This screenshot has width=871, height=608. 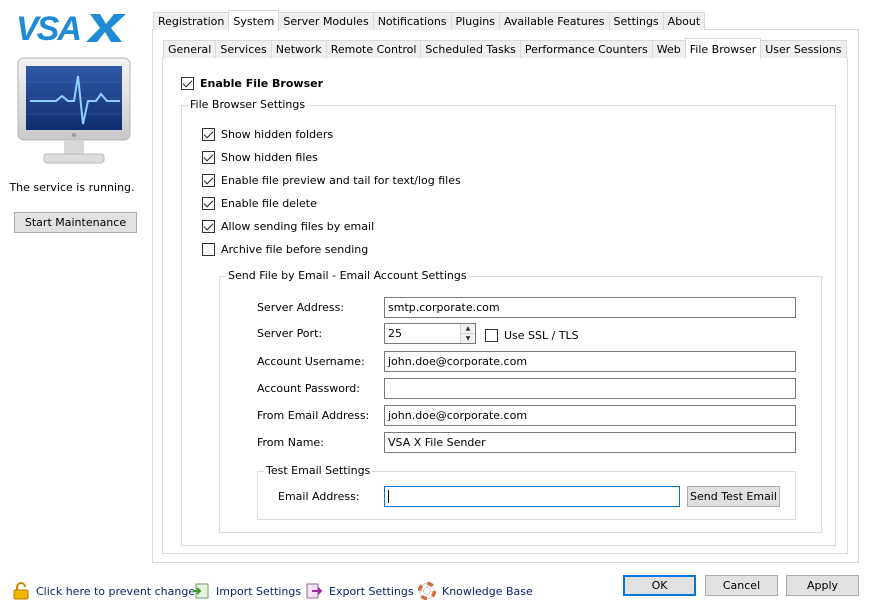 What do you see at coordinates (191, 21) in the screenshot?
I see `tab-registration: Registration` at bounding box center [191, 21].